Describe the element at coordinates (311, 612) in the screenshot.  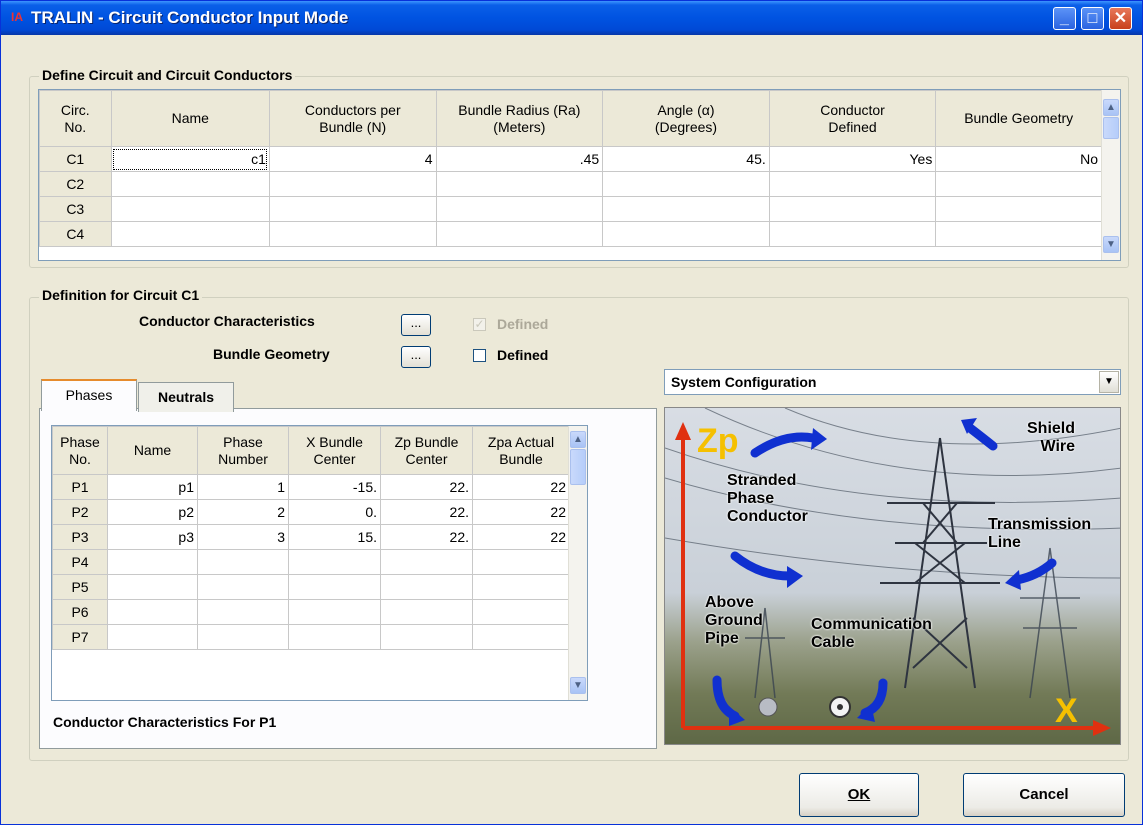
I see `table-row: P6` at that location.